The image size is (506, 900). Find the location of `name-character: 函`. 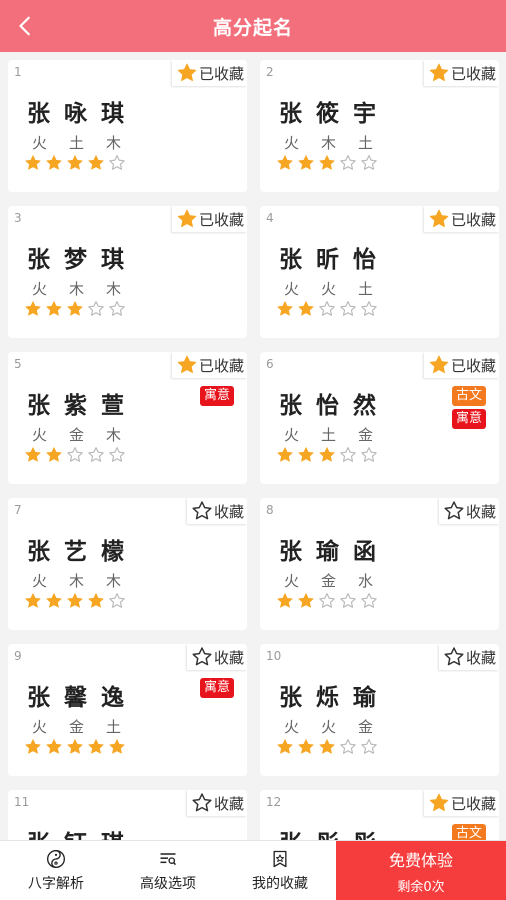

name-character: 函 is located at coordinates (364, 552).